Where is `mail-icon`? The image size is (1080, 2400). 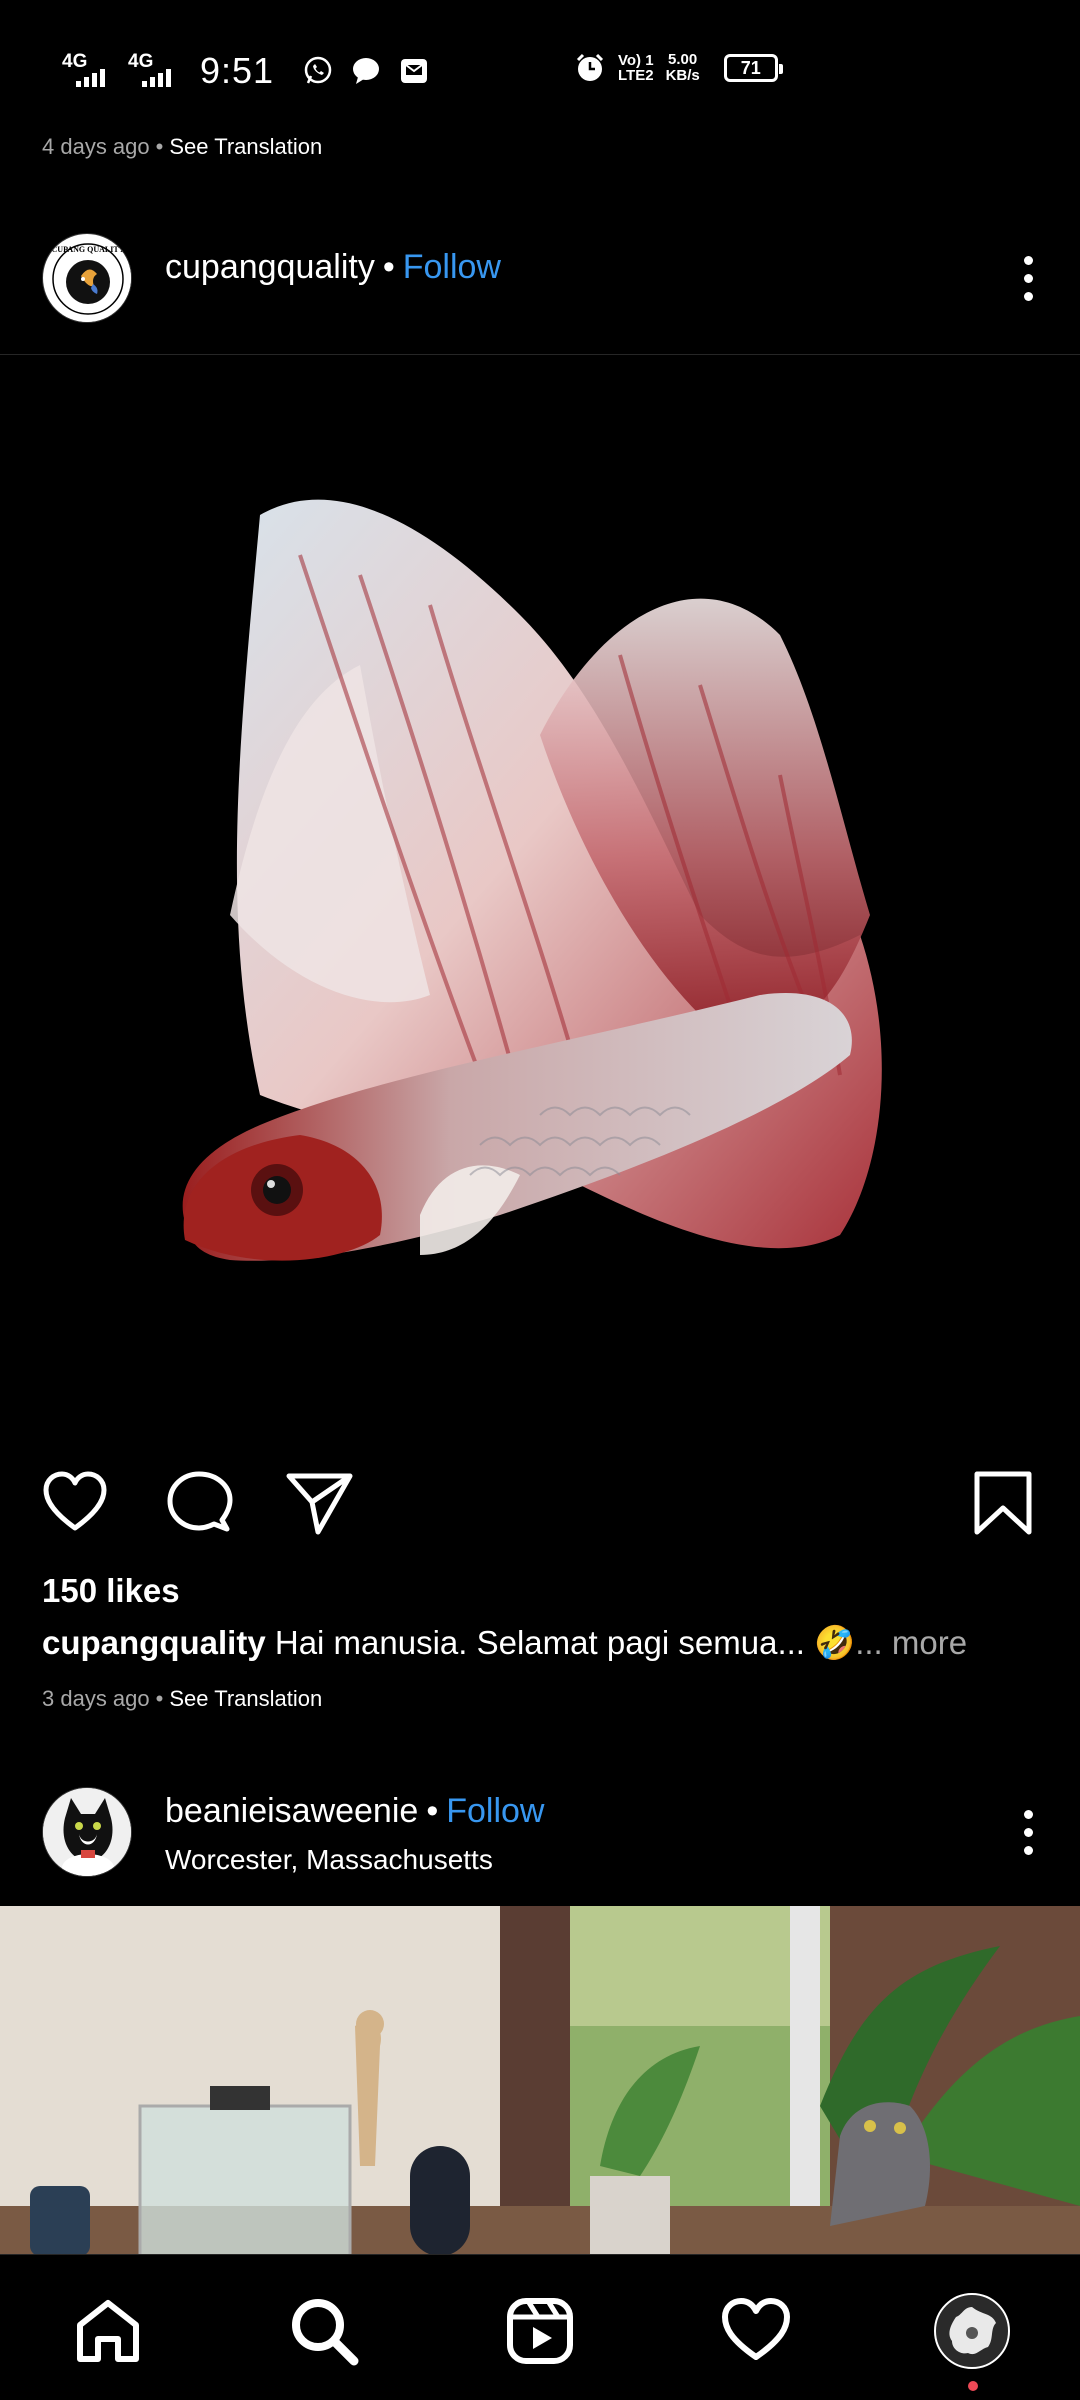
mail-icon is located at coordinates (414, 71).